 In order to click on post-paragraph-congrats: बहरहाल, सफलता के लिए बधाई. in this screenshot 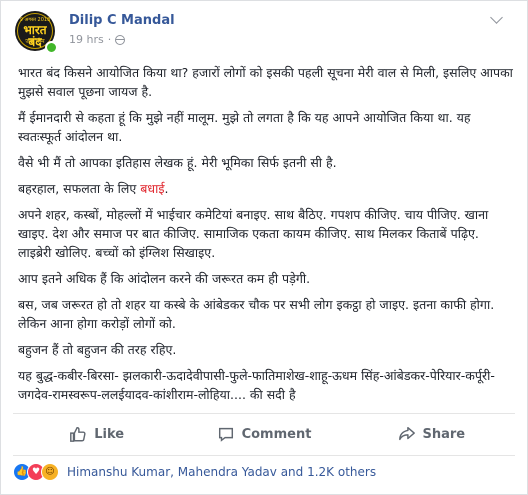, I will do `click(266, 188)`.